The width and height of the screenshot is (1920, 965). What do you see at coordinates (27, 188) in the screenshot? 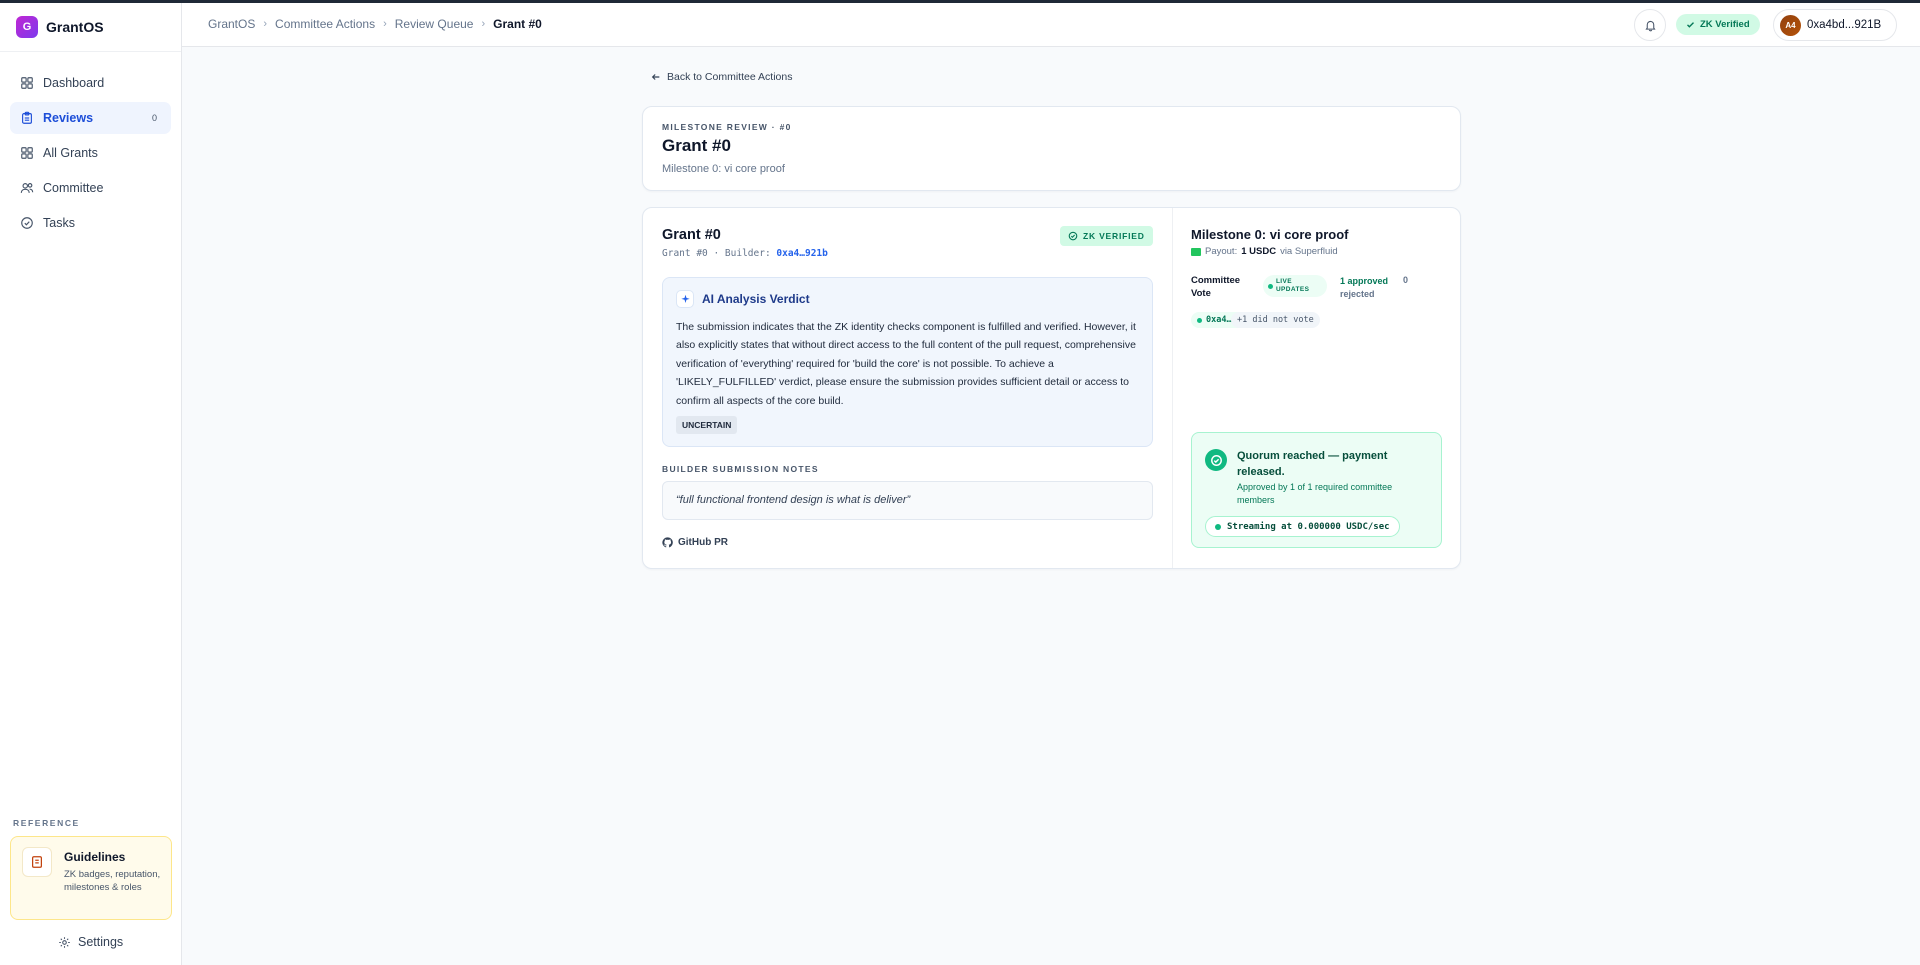
I see `users-icon` at bounding box center [27, 188].